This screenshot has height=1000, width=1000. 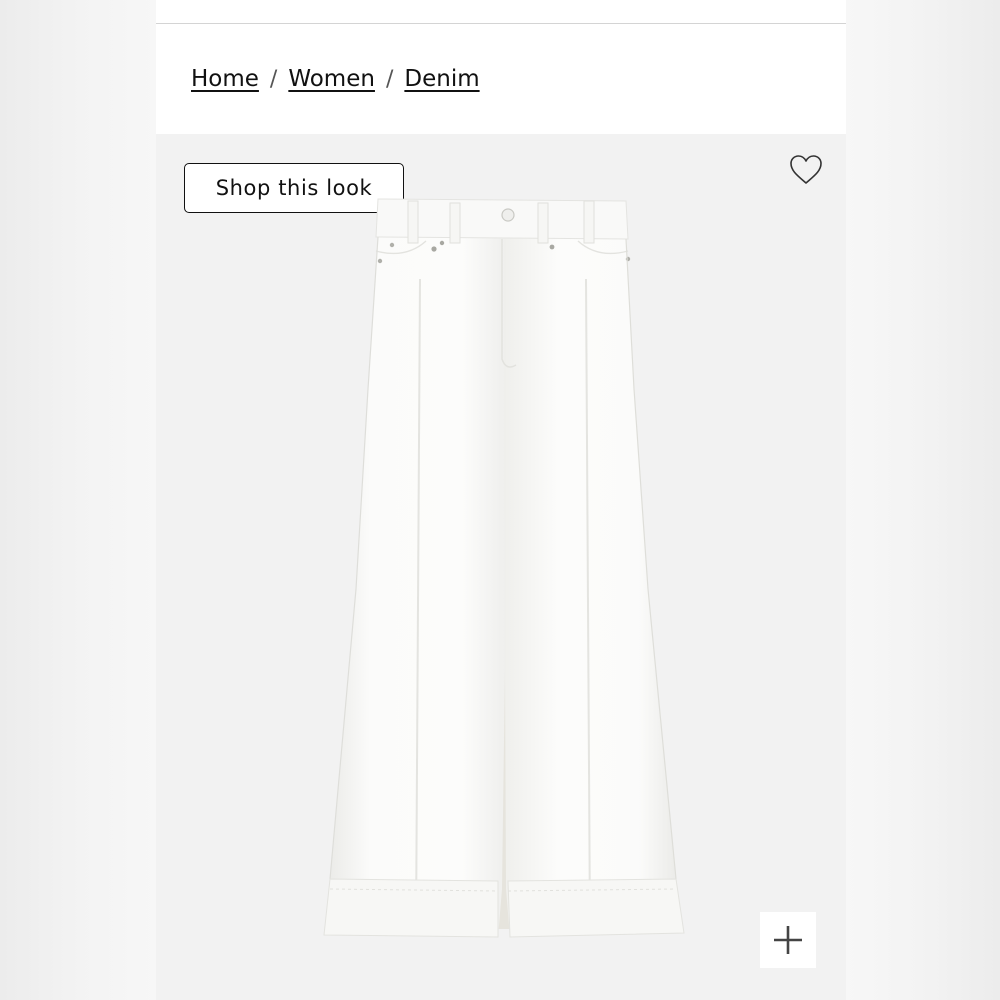 I want to click on heart-outline-icon, so click(x=806, y=170).